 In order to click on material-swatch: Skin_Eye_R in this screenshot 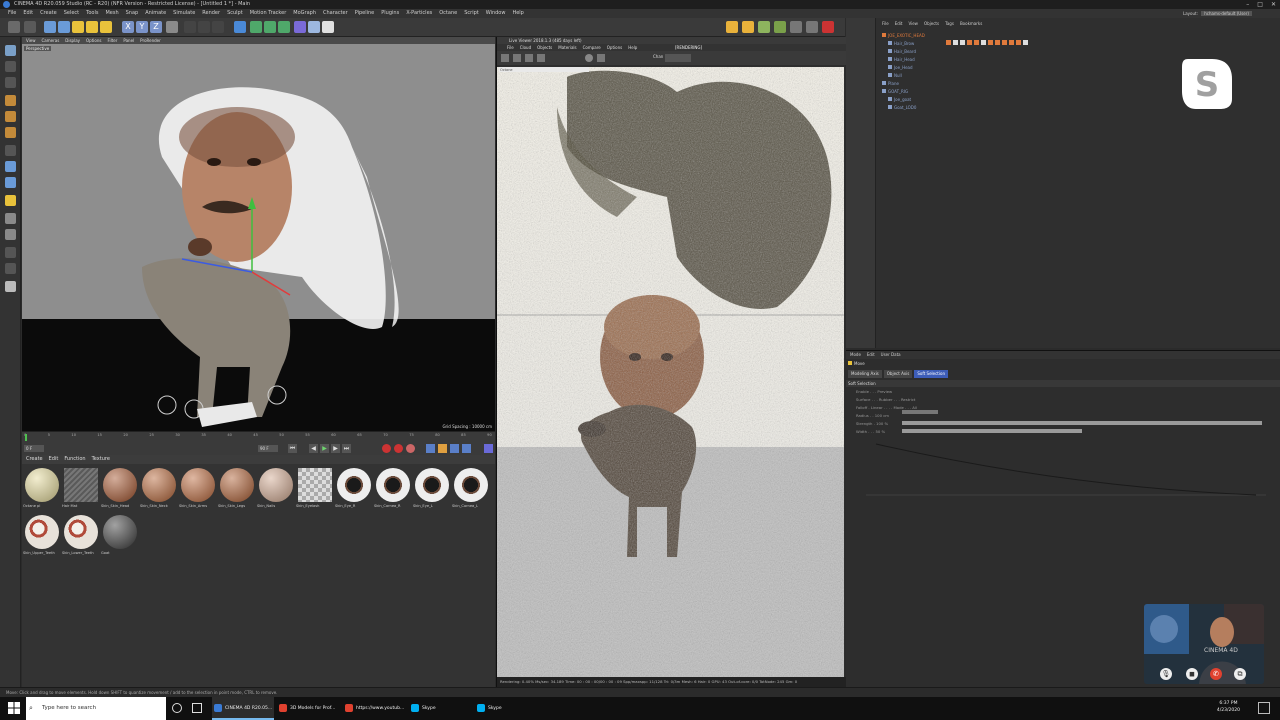, I will do `click(354, 489)`.